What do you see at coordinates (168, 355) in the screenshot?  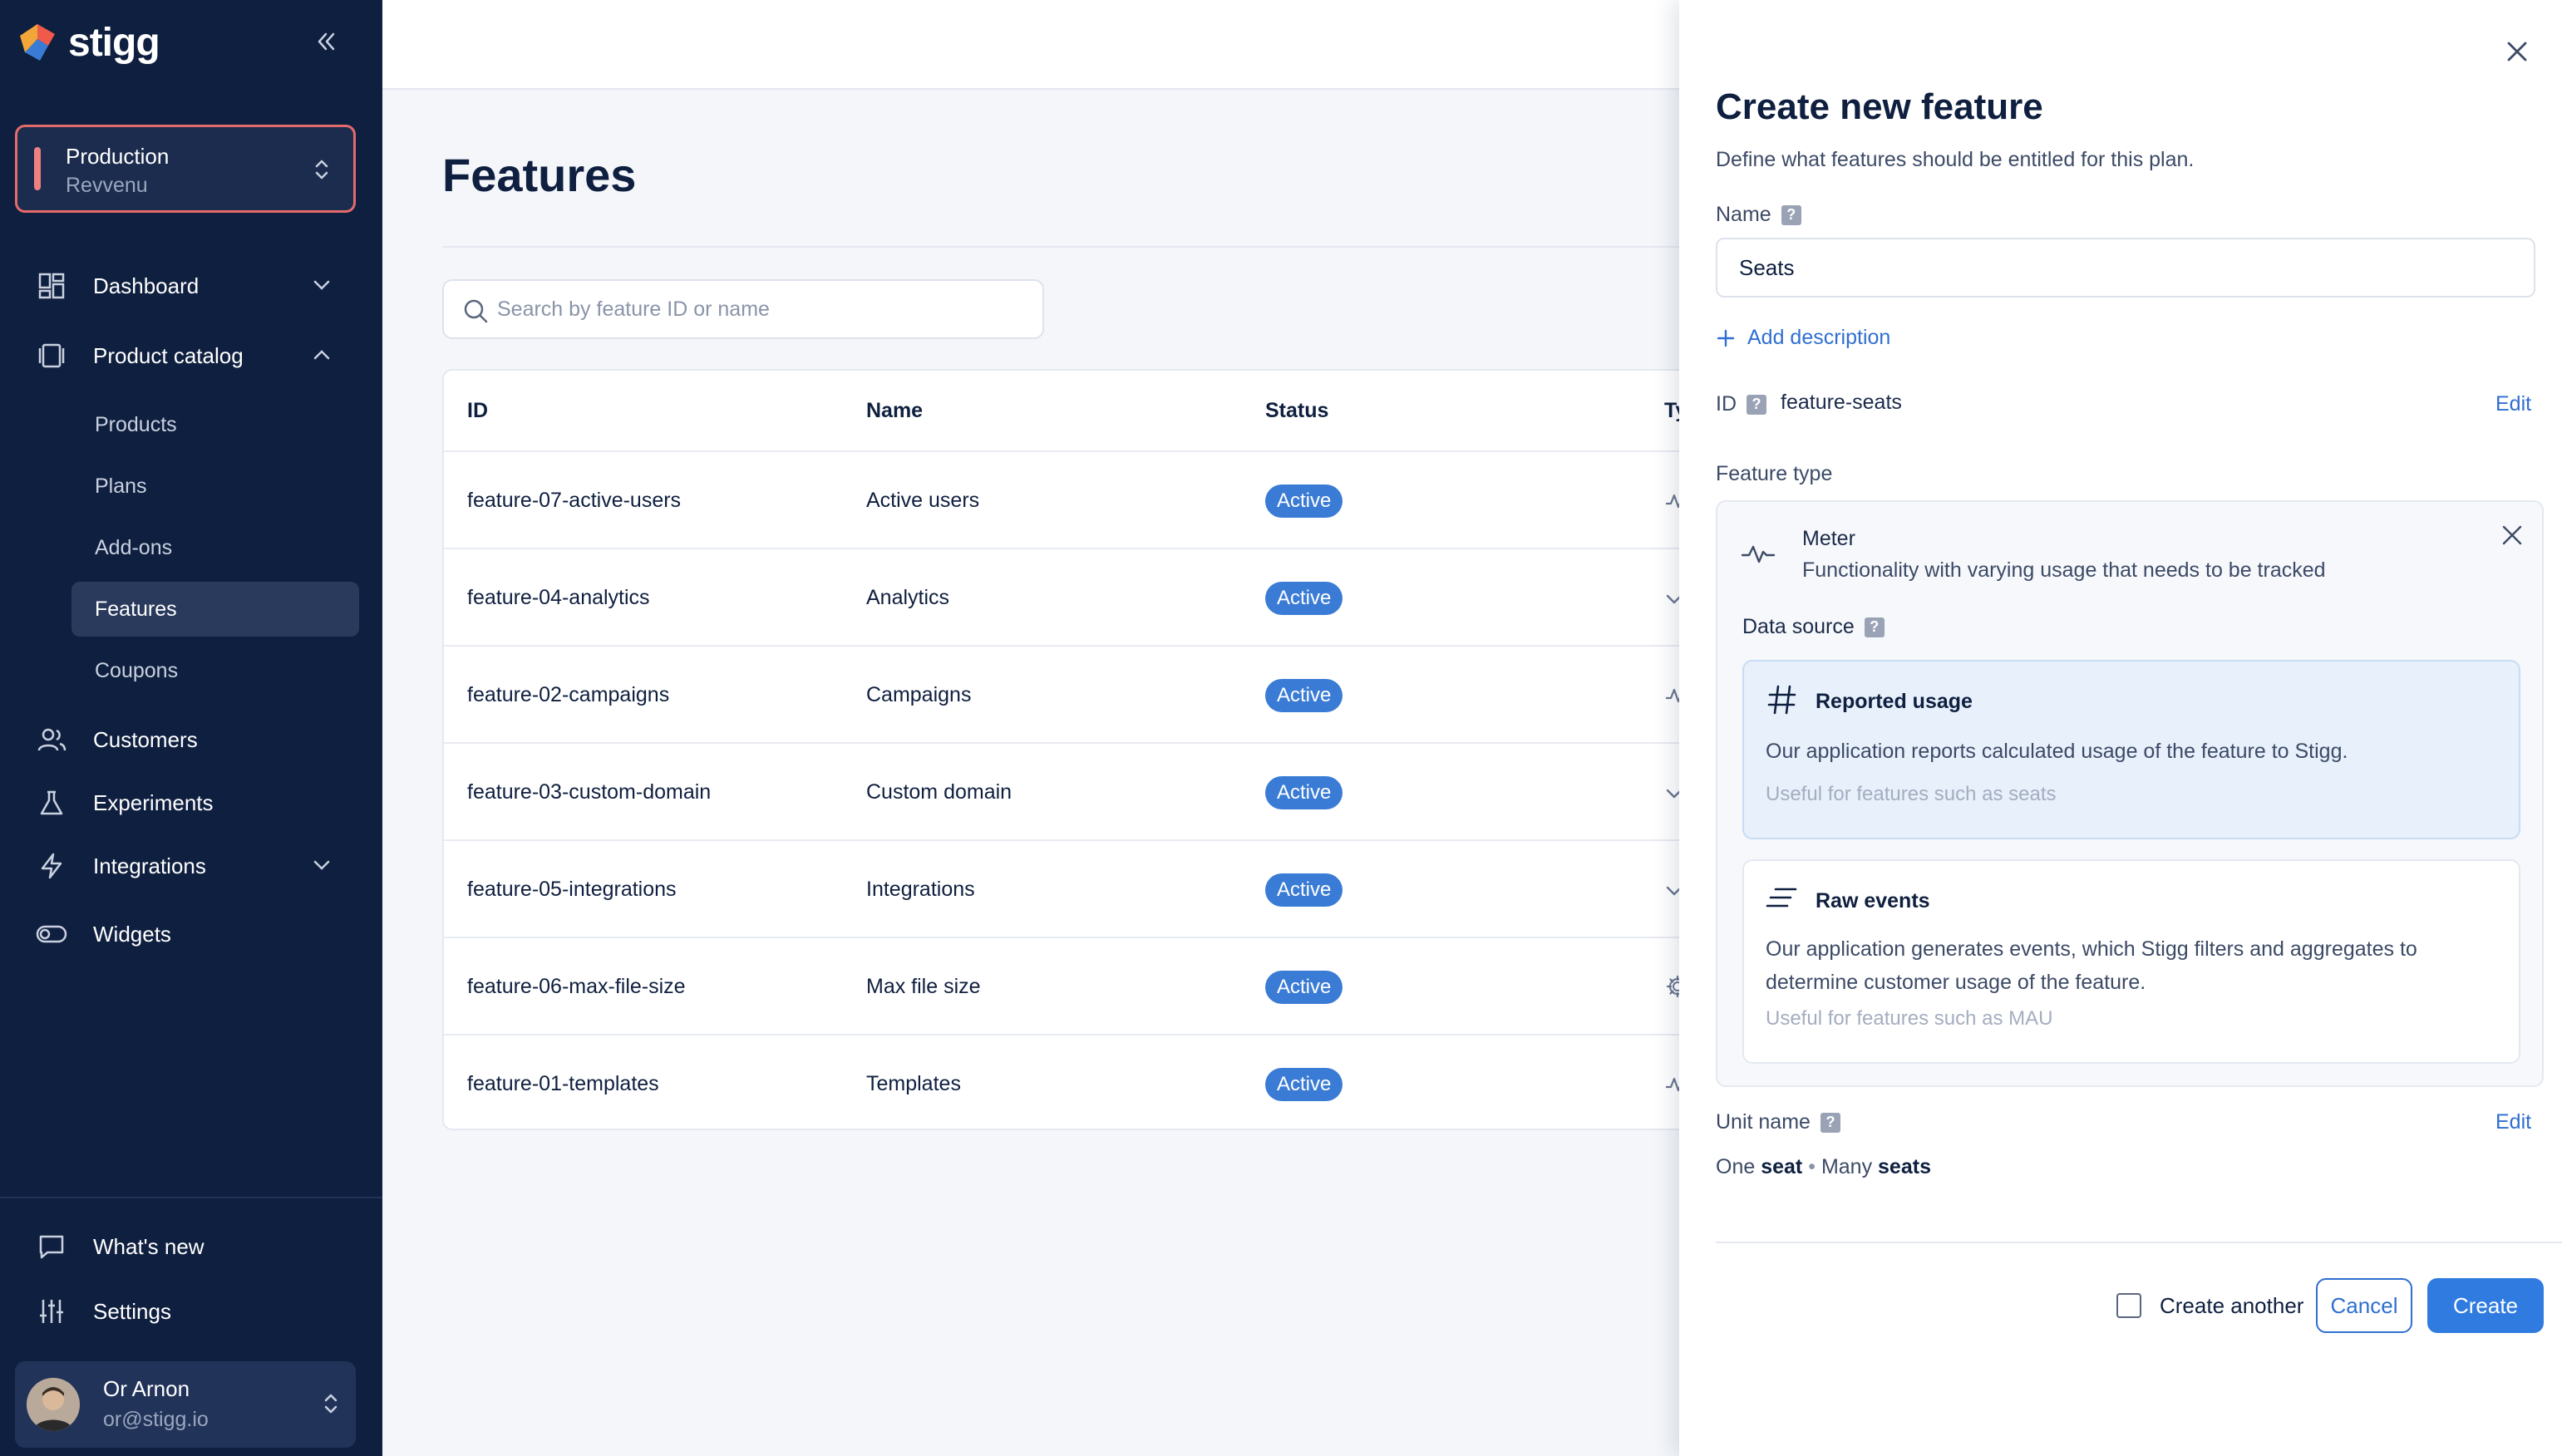 I see `nav-product-catalog-label: Product catalog` at bounding box center [168, 355].